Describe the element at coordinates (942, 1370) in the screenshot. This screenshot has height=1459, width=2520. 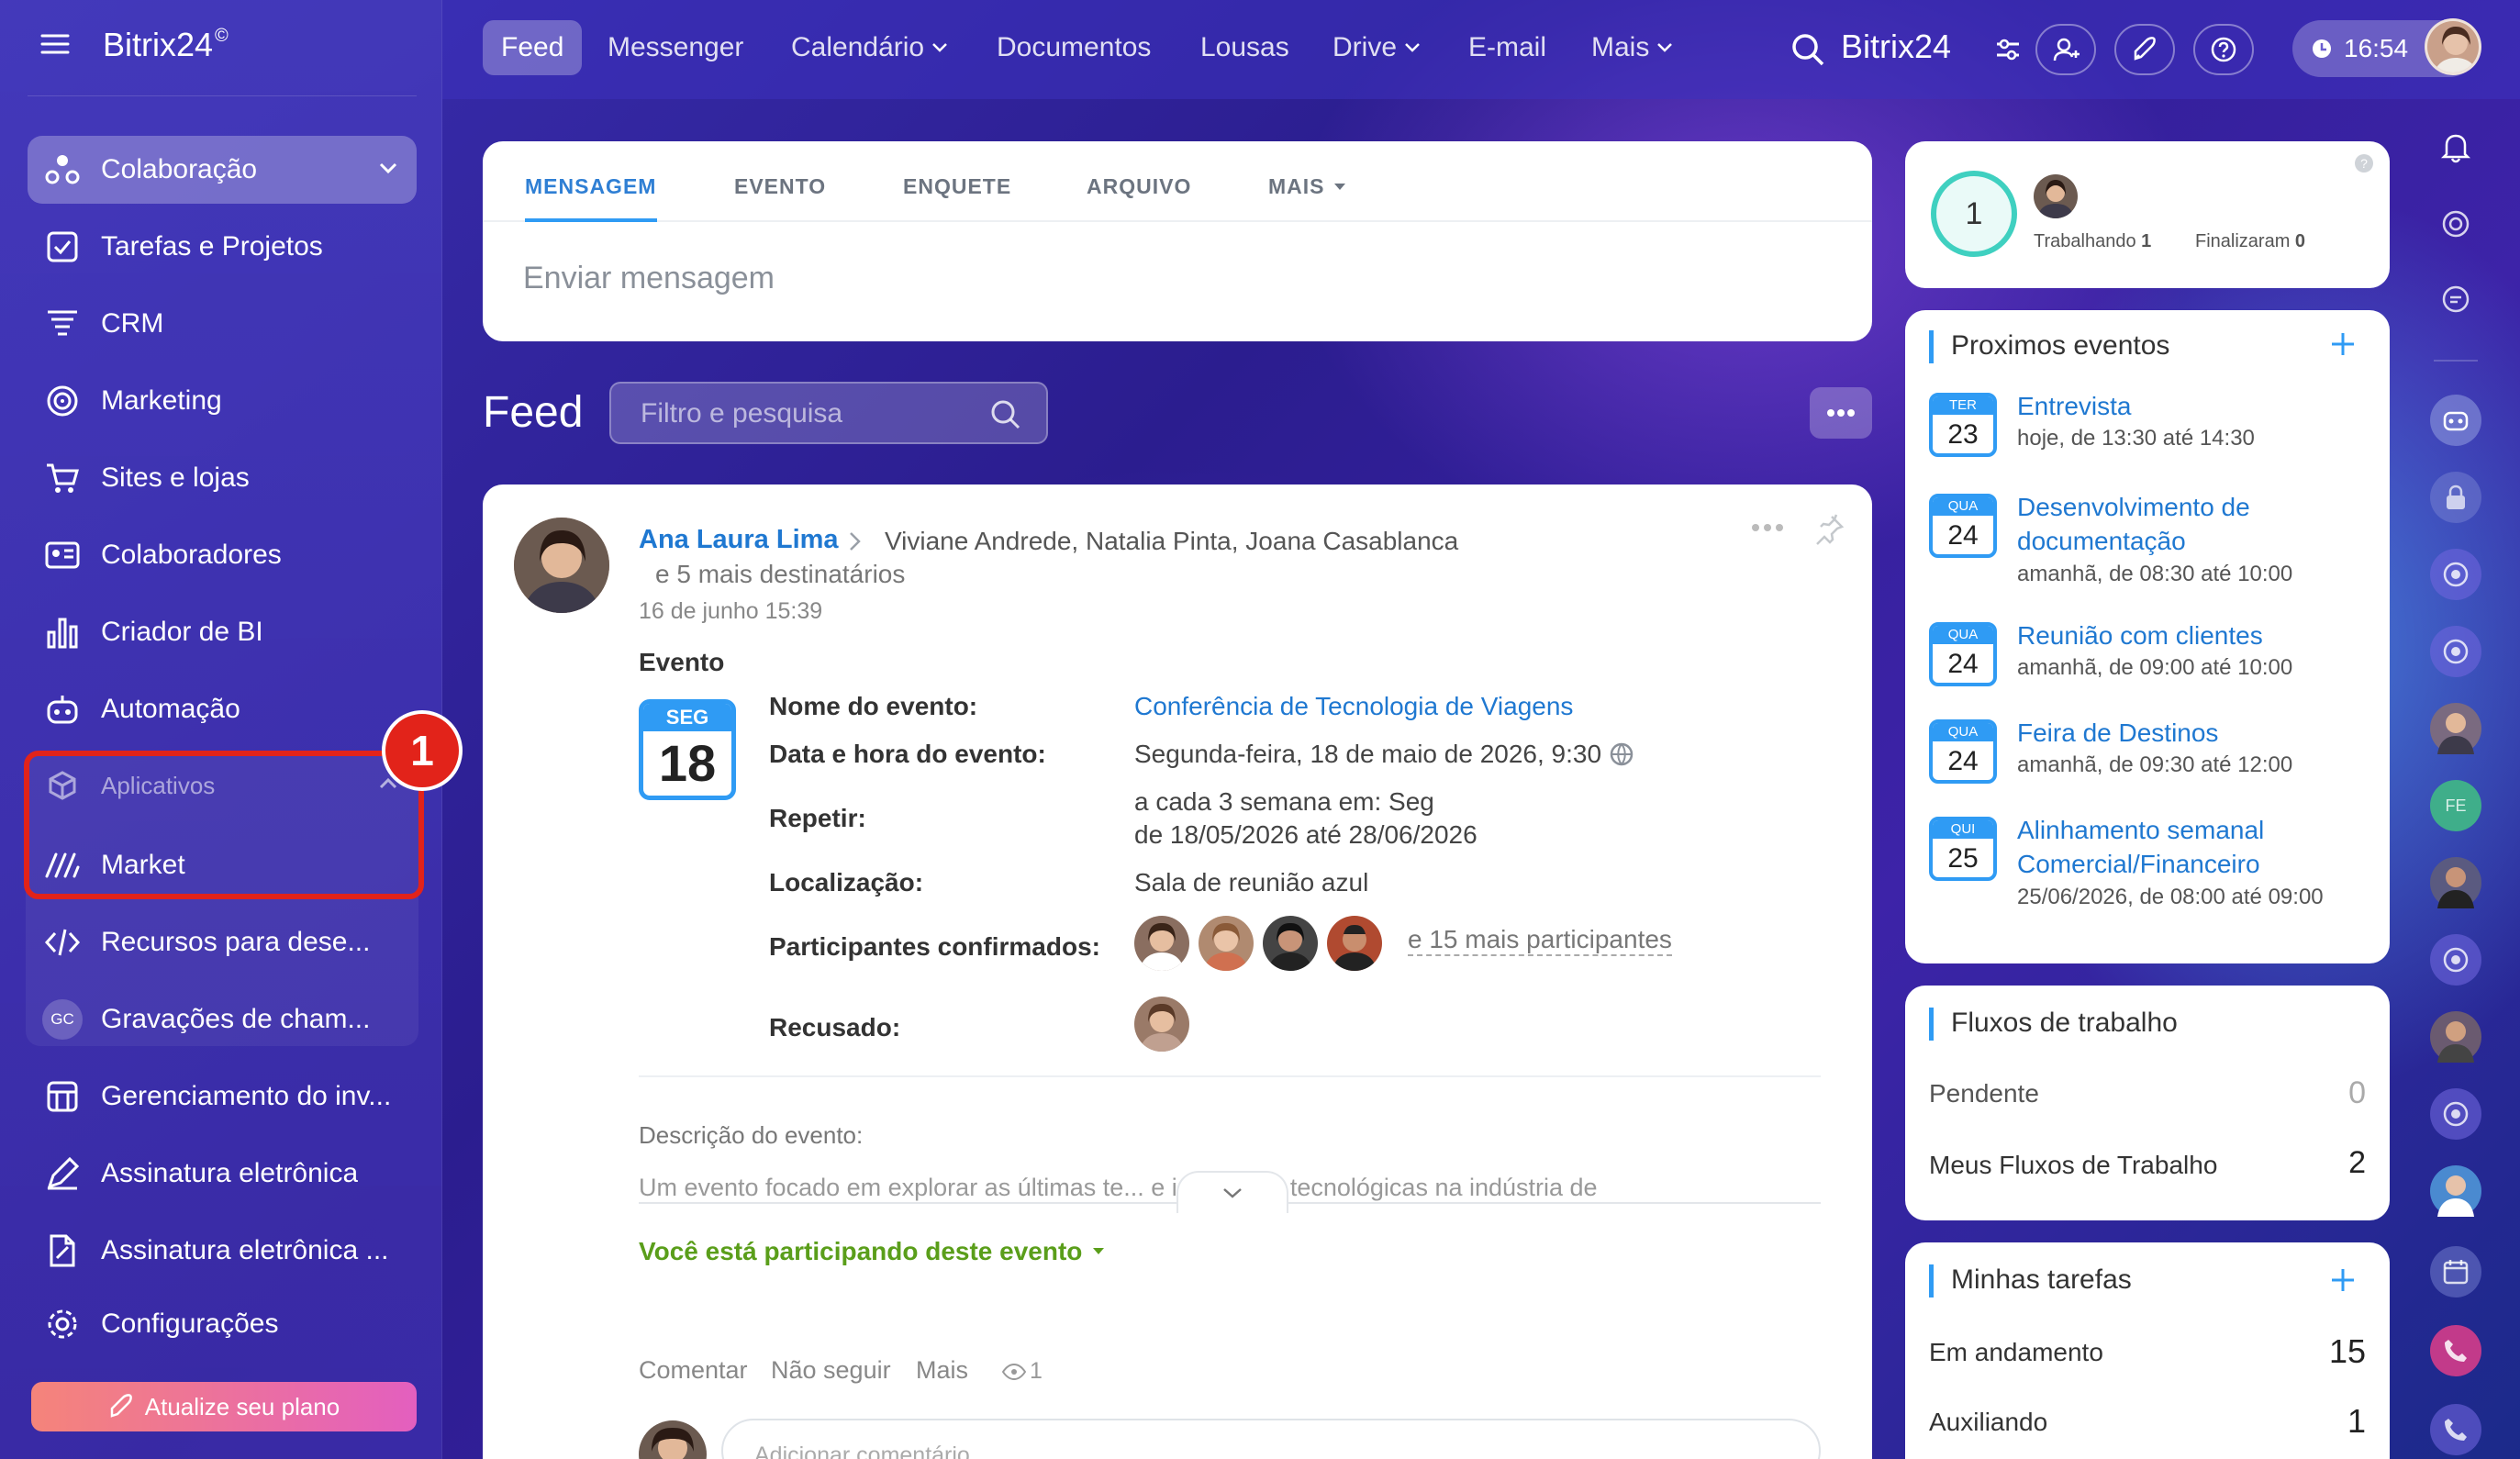
I see `more-link: Mais` at that location.